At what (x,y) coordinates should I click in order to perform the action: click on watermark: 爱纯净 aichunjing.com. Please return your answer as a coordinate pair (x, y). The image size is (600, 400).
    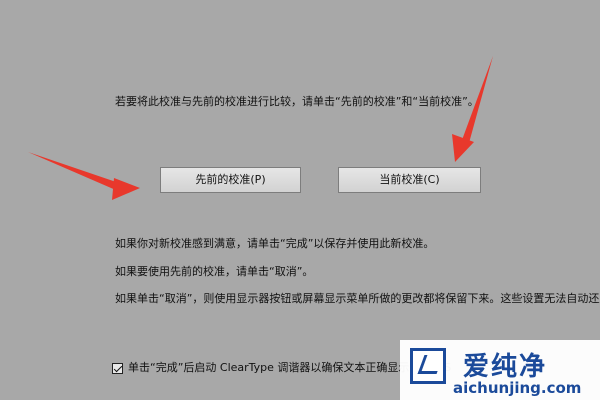
    Looking at the image, I should click on (500, 370).